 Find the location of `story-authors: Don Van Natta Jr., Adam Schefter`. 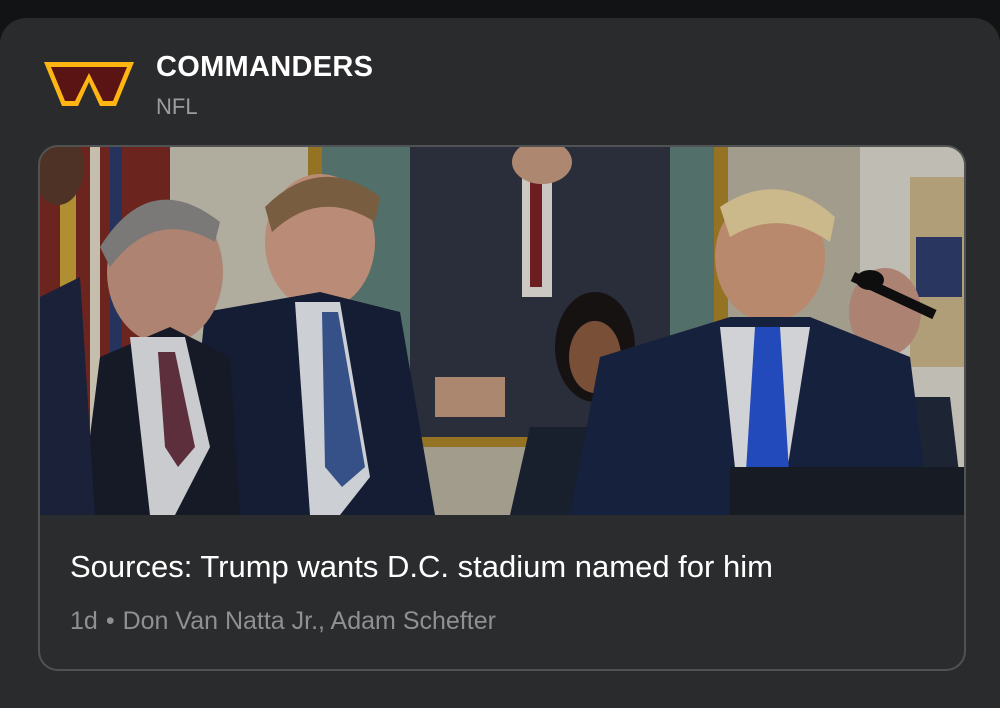

story-authors: Don Van Natta Jr., Adam Schefter is located at coordinates (309, 621).